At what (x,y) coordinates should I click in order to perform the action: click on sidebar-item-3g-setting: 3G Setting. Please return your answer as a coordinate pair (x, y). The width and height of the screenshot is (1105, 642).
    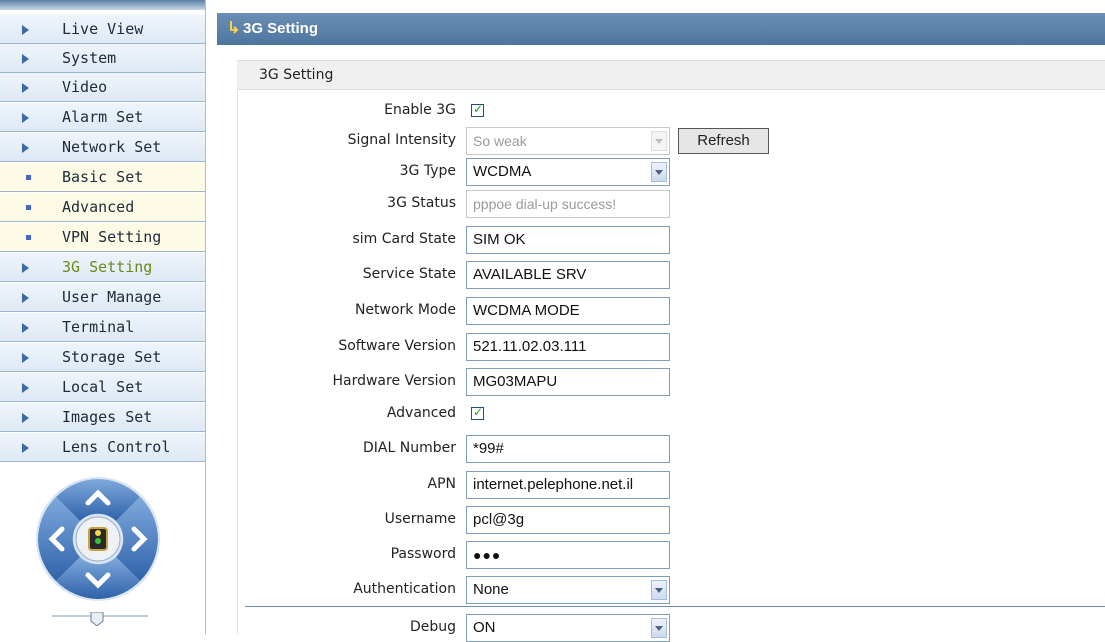
    Looking at the image, I should click on (102, 267).